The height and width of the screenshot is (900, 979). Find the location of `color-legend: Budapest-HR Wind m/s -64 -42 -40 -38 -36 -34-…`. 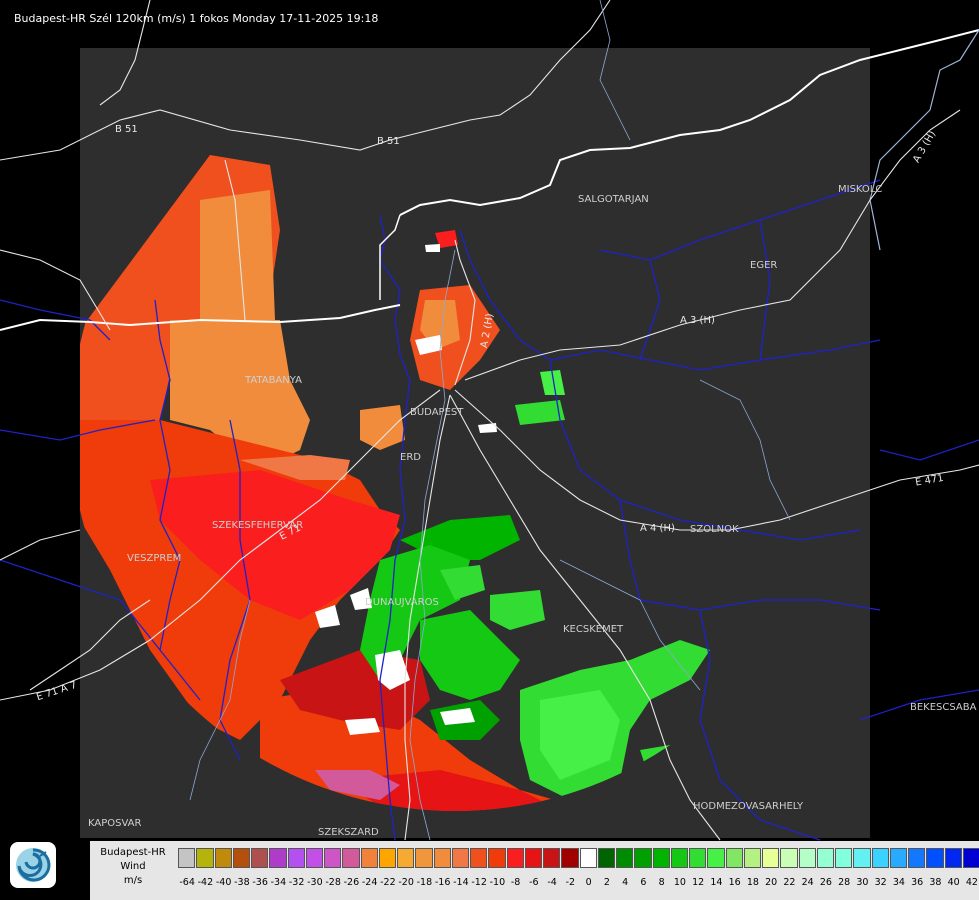

color-legend: Budapest-HR Wind m/s -64 -42 -40 -38 -36 -34-… is located at coordinates (534, 870).